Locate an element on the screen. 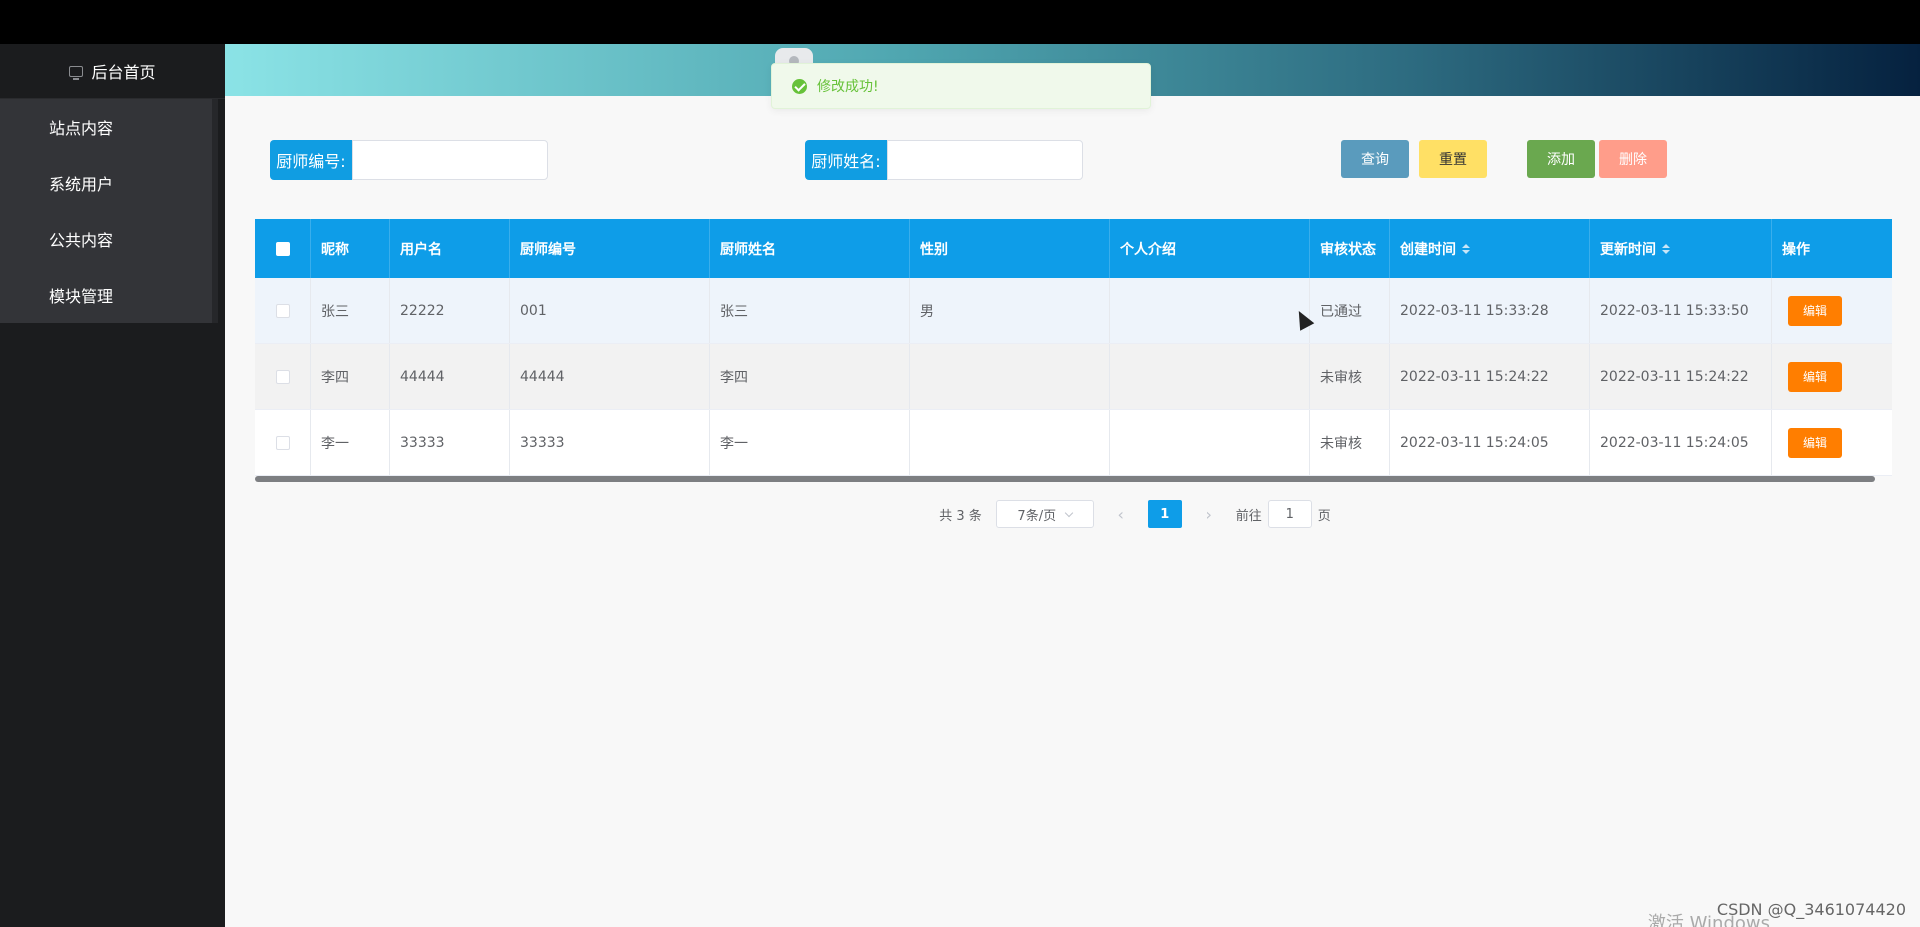  check-circle-icon is located at coordinates (799, 86).